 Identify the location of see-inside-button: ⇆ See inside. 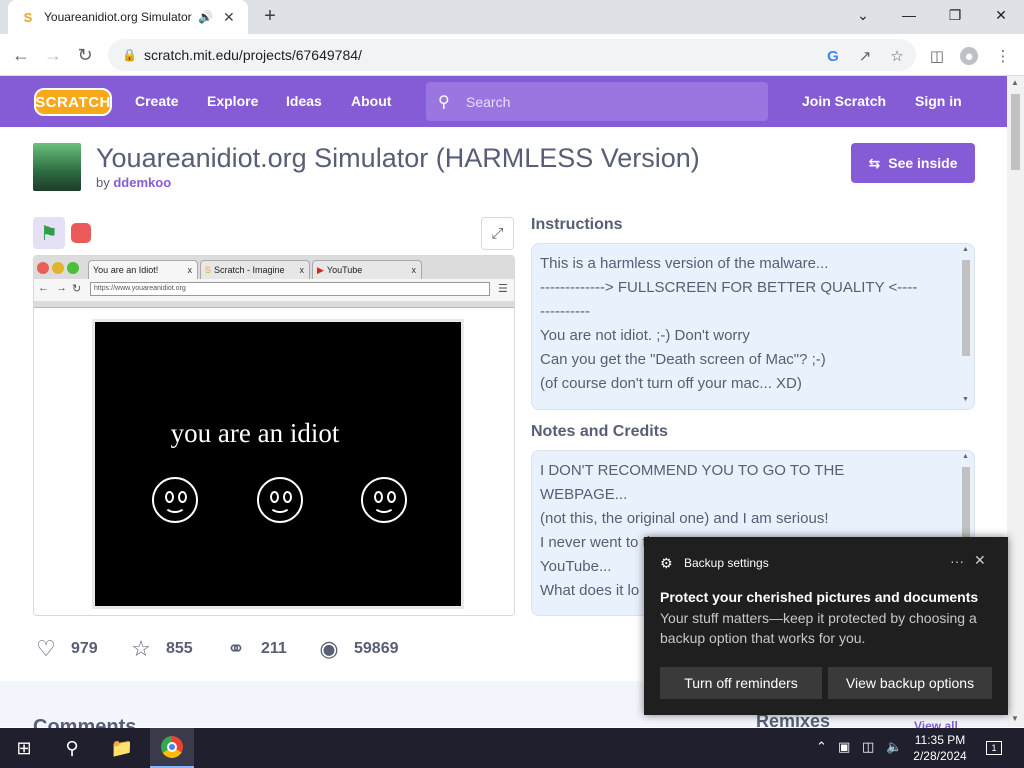
(913, 163).